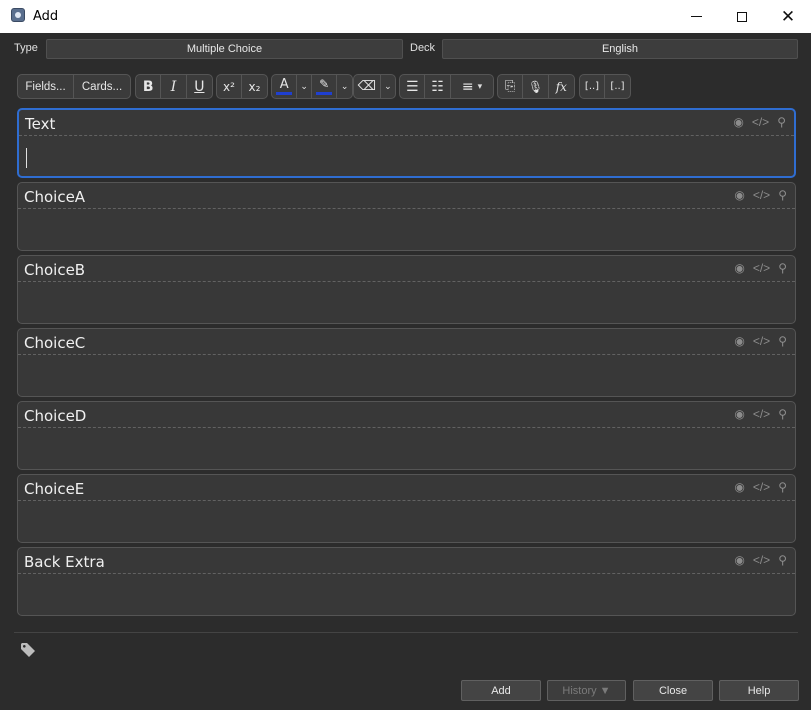 The width and height of the screenshot is (811, 710). What do you see at coordinates (324, 93) in the screenshot?
I see `highlight-color-swatch` at bounding box center [324, 93].